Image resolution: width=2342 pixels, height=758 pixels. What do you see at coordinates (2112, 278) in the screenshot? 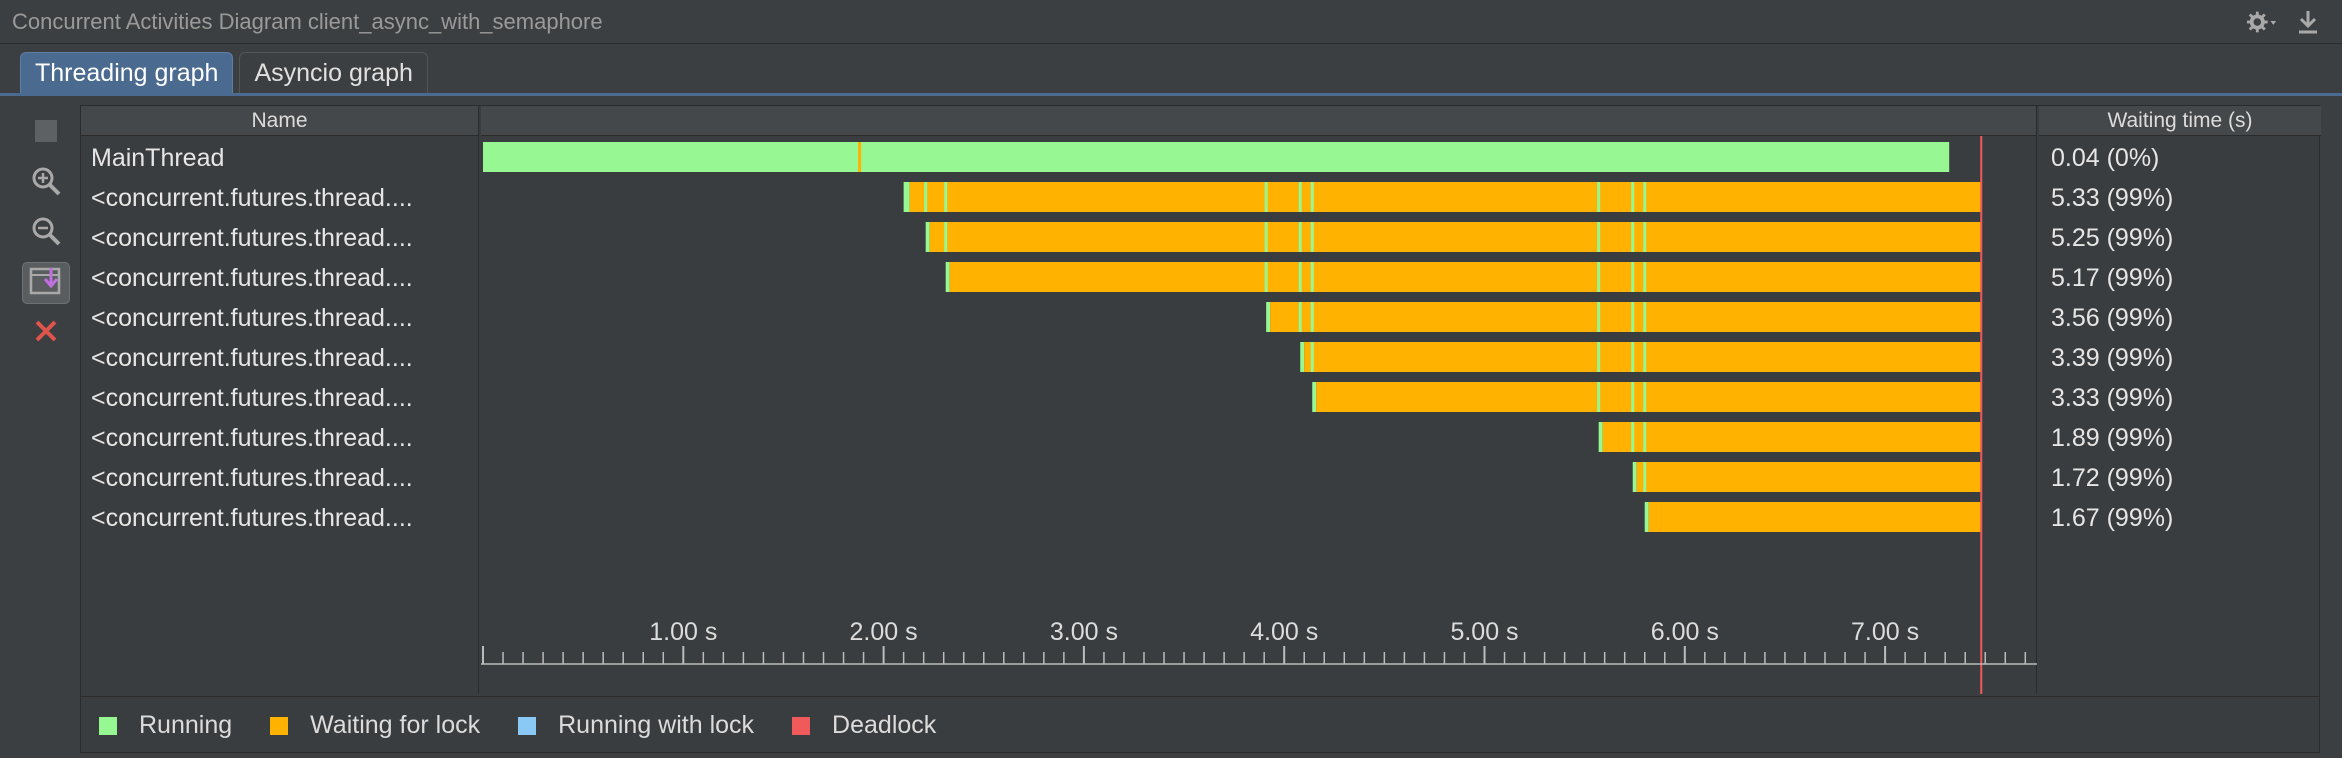
I see `waiting-time: 5.17 (99%)` at bounding box center [2112, 278].